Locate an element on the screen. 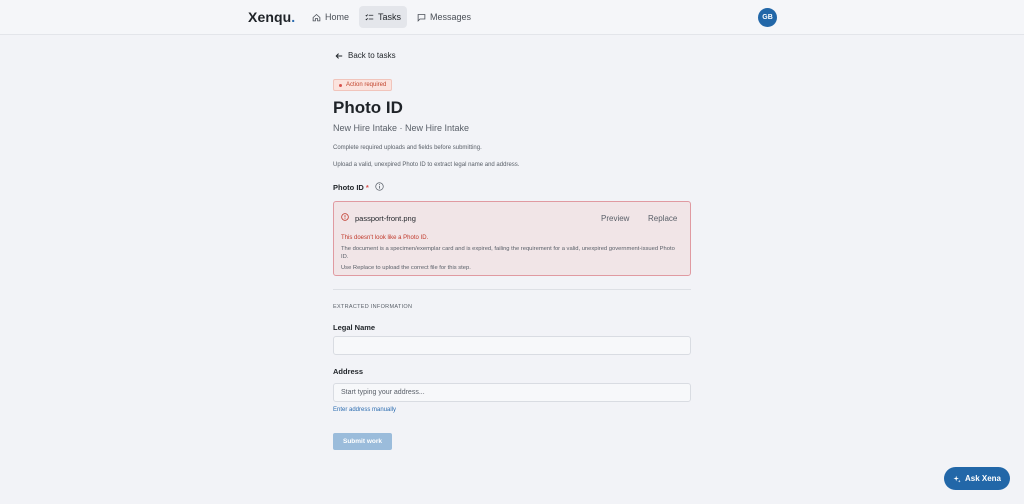  submit-work-button: Submit work is located at coordinates (362, 441).